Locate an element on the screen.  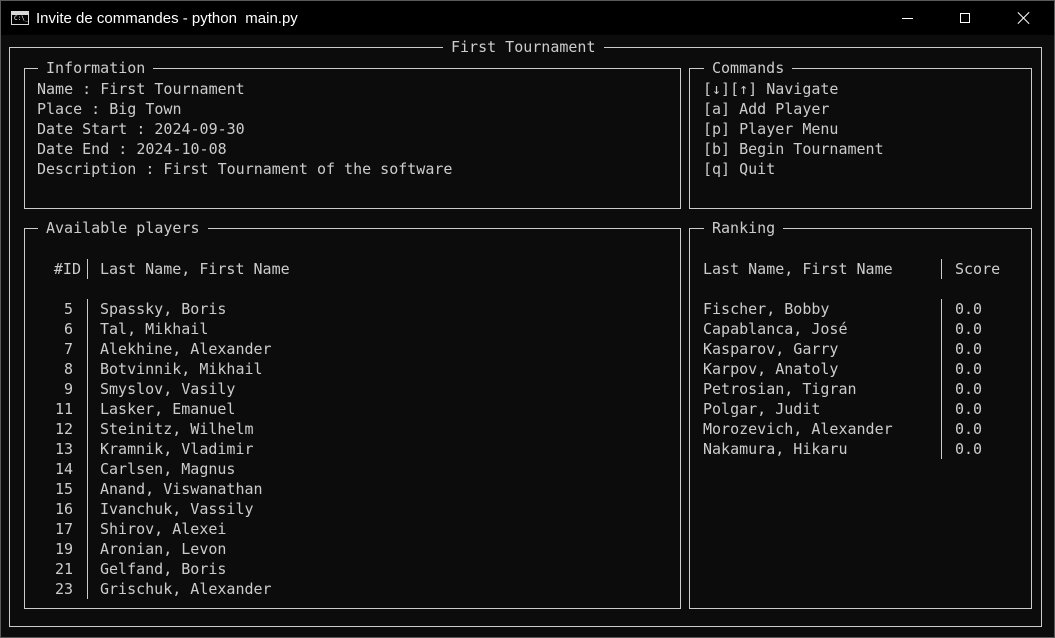
player-name: Ivanchuk, Vassily is located at coordinates (177, 509).